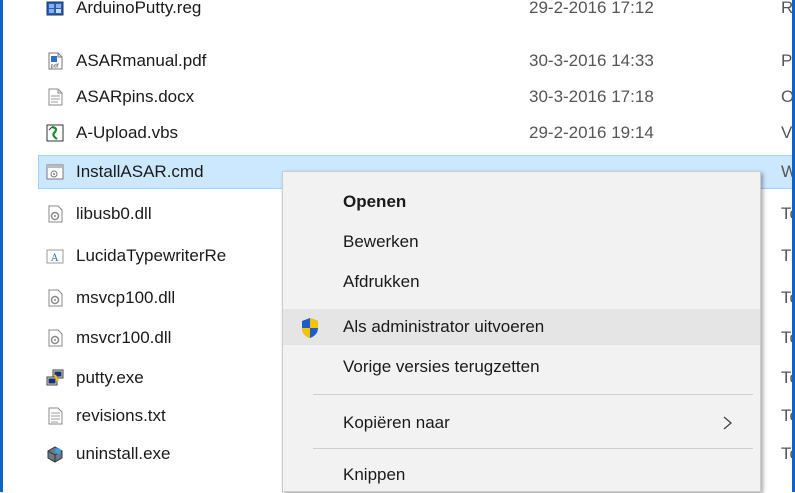 Image resolution: width=795 pixels, height=493 pixels. I want to click on menu-item-label: Knippen, so click(374, 474).